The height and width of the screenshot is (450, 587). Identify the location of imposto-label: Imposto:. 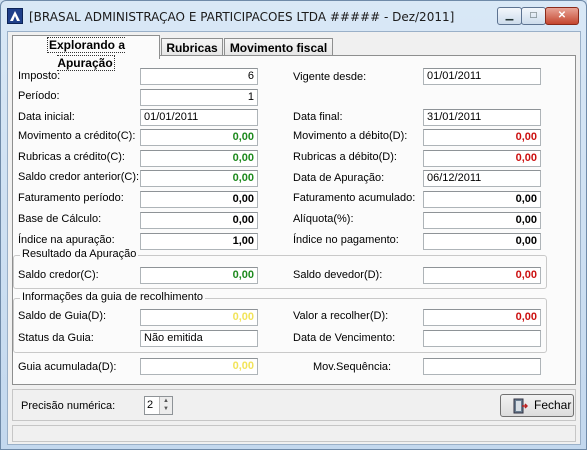
(39, 76).